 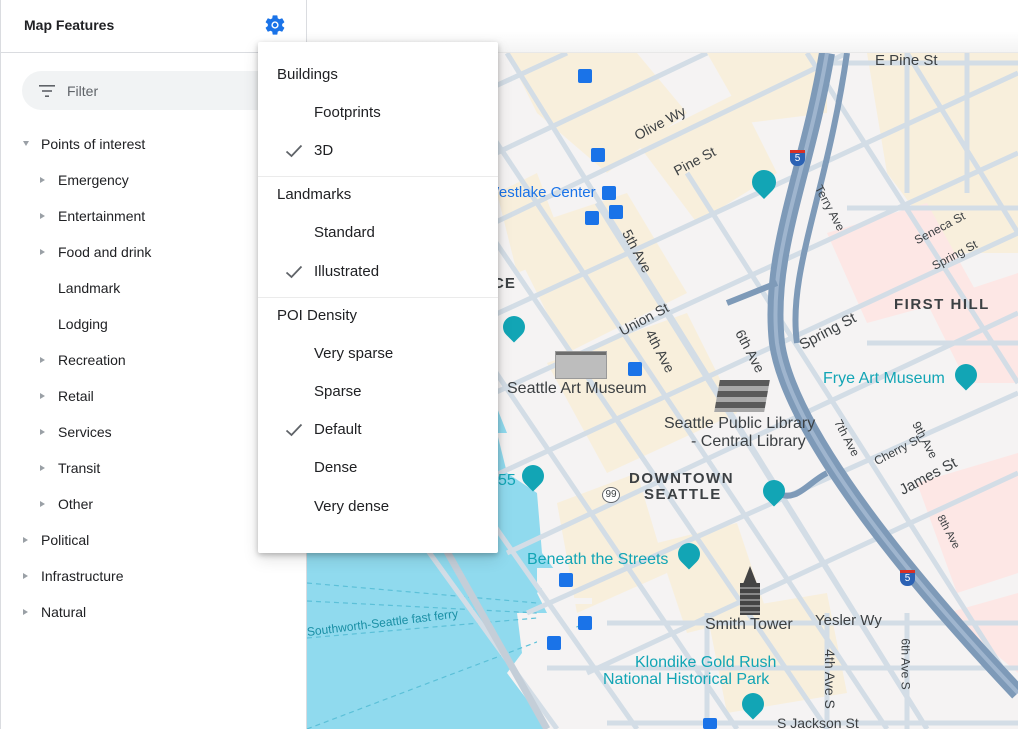 What do you see at coordinates (906, 61) in the screenshot?
I see `label-e-pine-st: E Pine St` at bounding box center [906, 61].